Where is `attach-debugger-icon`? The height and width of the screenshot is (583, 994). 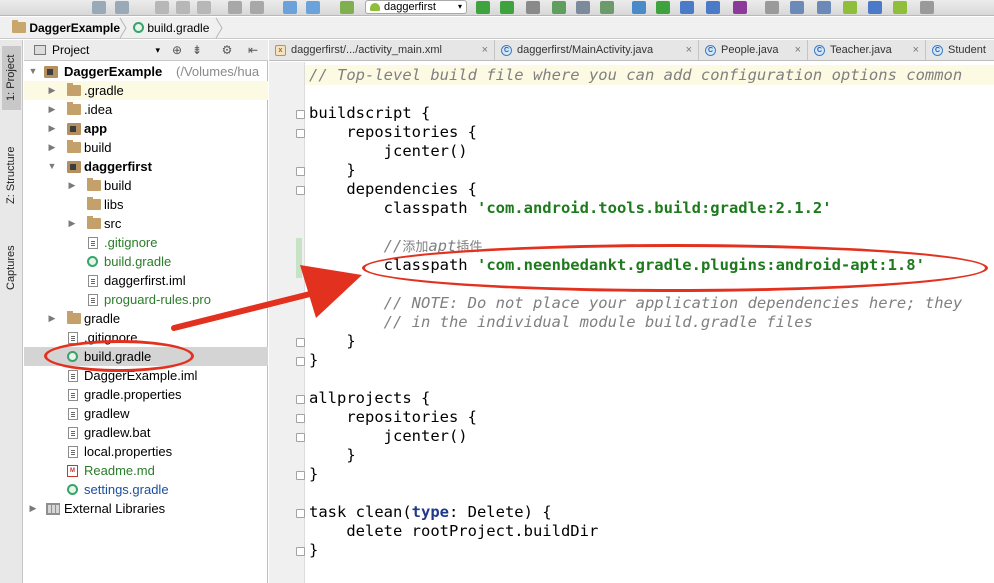
attach-debugger-icon is located at coordinates (533, 7).